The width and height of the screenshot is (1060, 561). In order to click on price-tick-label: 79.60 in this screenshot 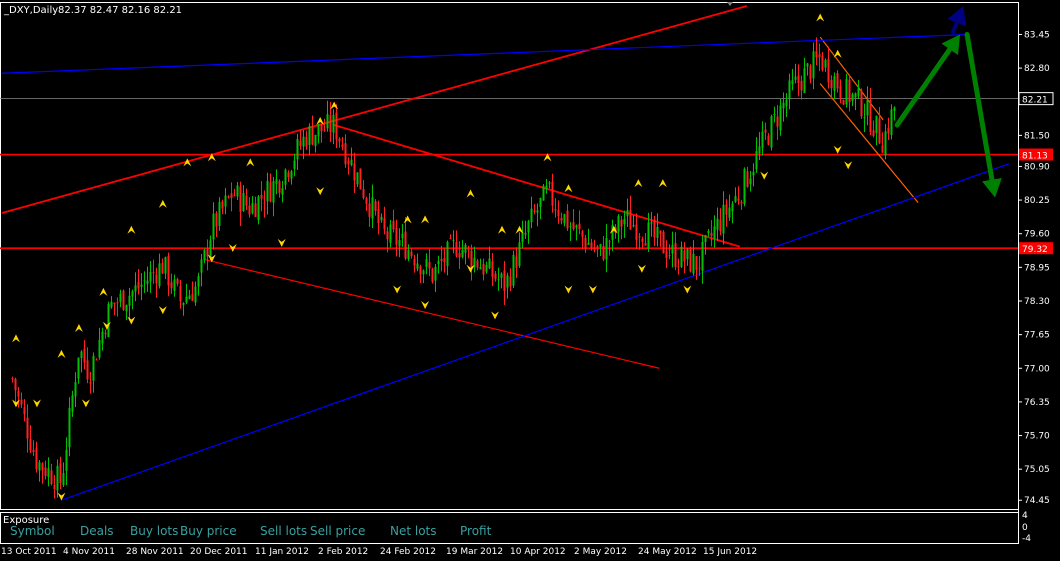, I will do `click(1037, 235)`.